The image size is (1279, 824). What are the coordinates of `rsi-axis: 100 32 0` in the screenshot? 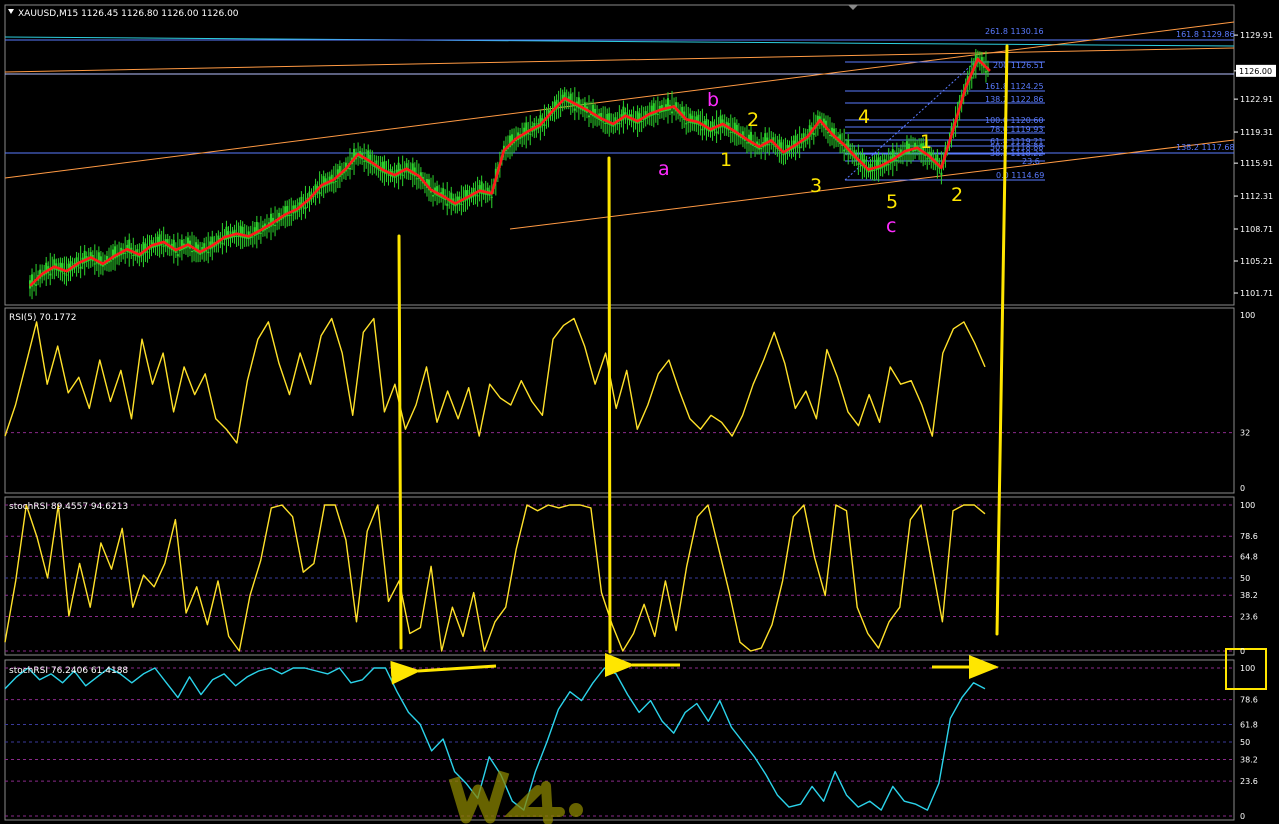 It's located at (1247, 402).